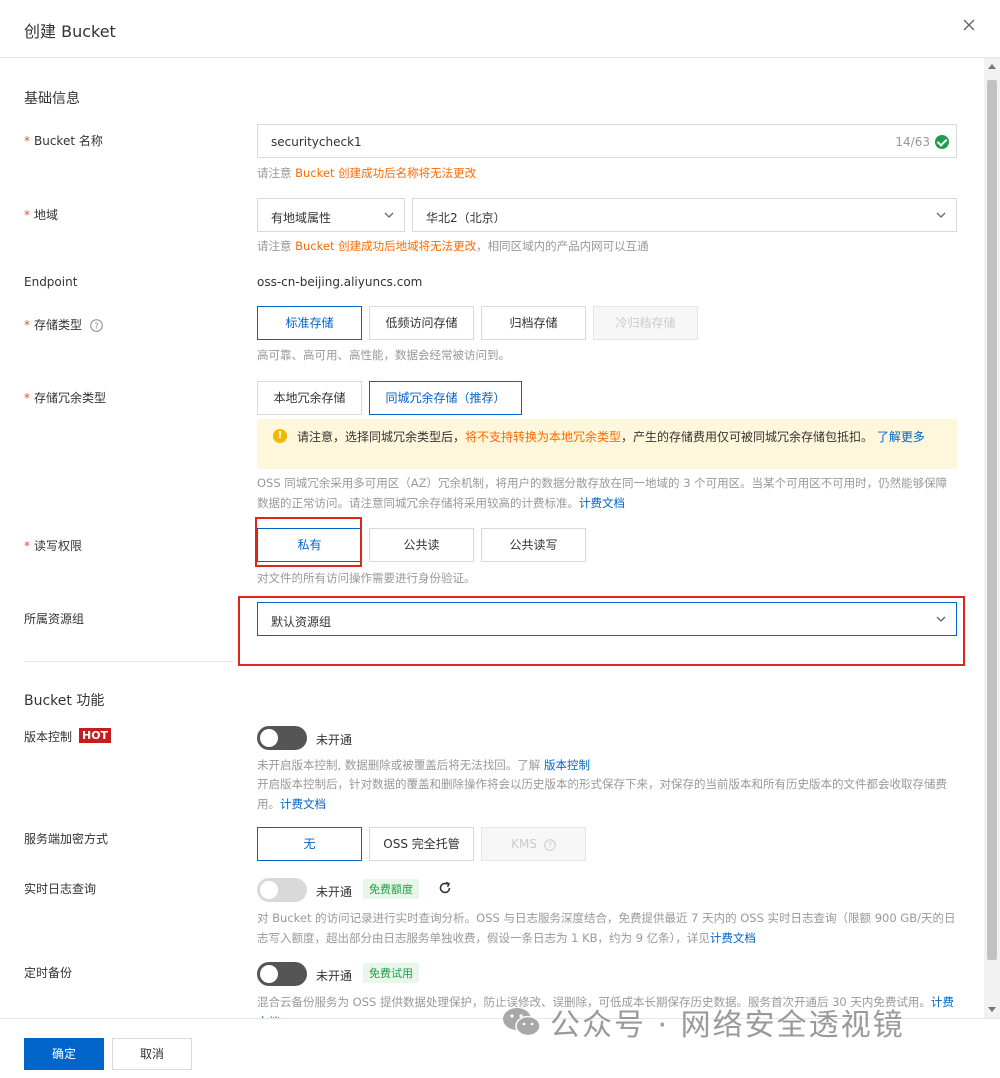 Image resolution: width=1000 pixels, height=1078 pixels. I want to click on bucket-name-input: securitycheck1 14/63, so click(607, 141).